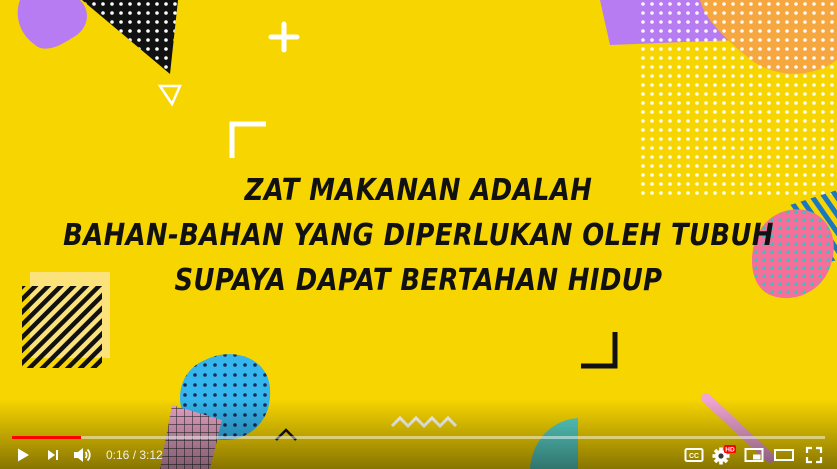  I want to click on fullscreen-button, so click(814, 455).